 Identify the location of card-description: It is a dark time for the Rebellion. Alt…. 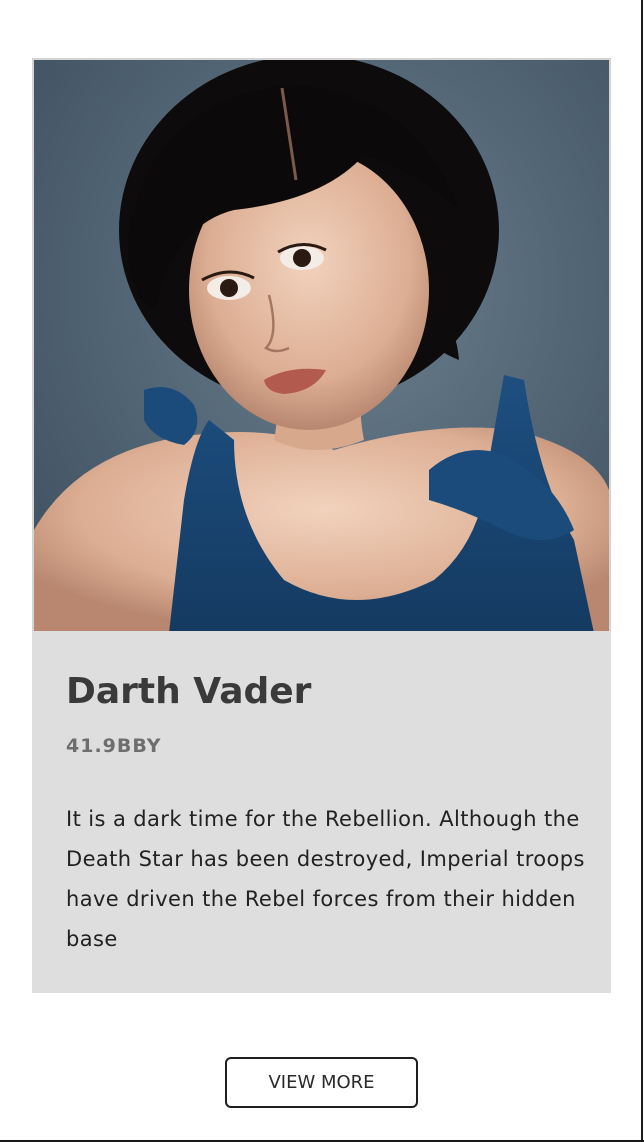
(325, 879).